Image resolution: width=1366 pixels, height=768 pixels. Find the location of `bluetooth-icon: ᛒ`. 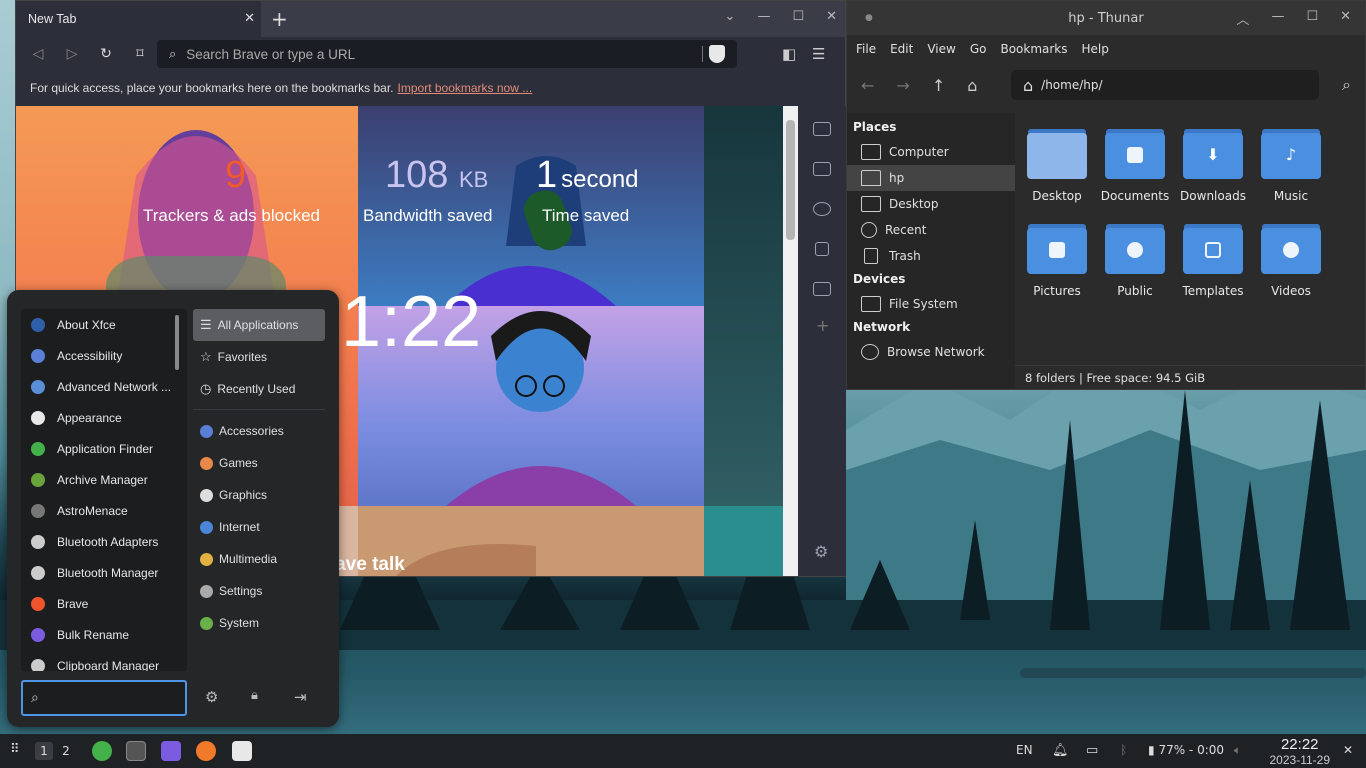

bluetooth-icon: ᛒ is located at coordinates (1123, 750).